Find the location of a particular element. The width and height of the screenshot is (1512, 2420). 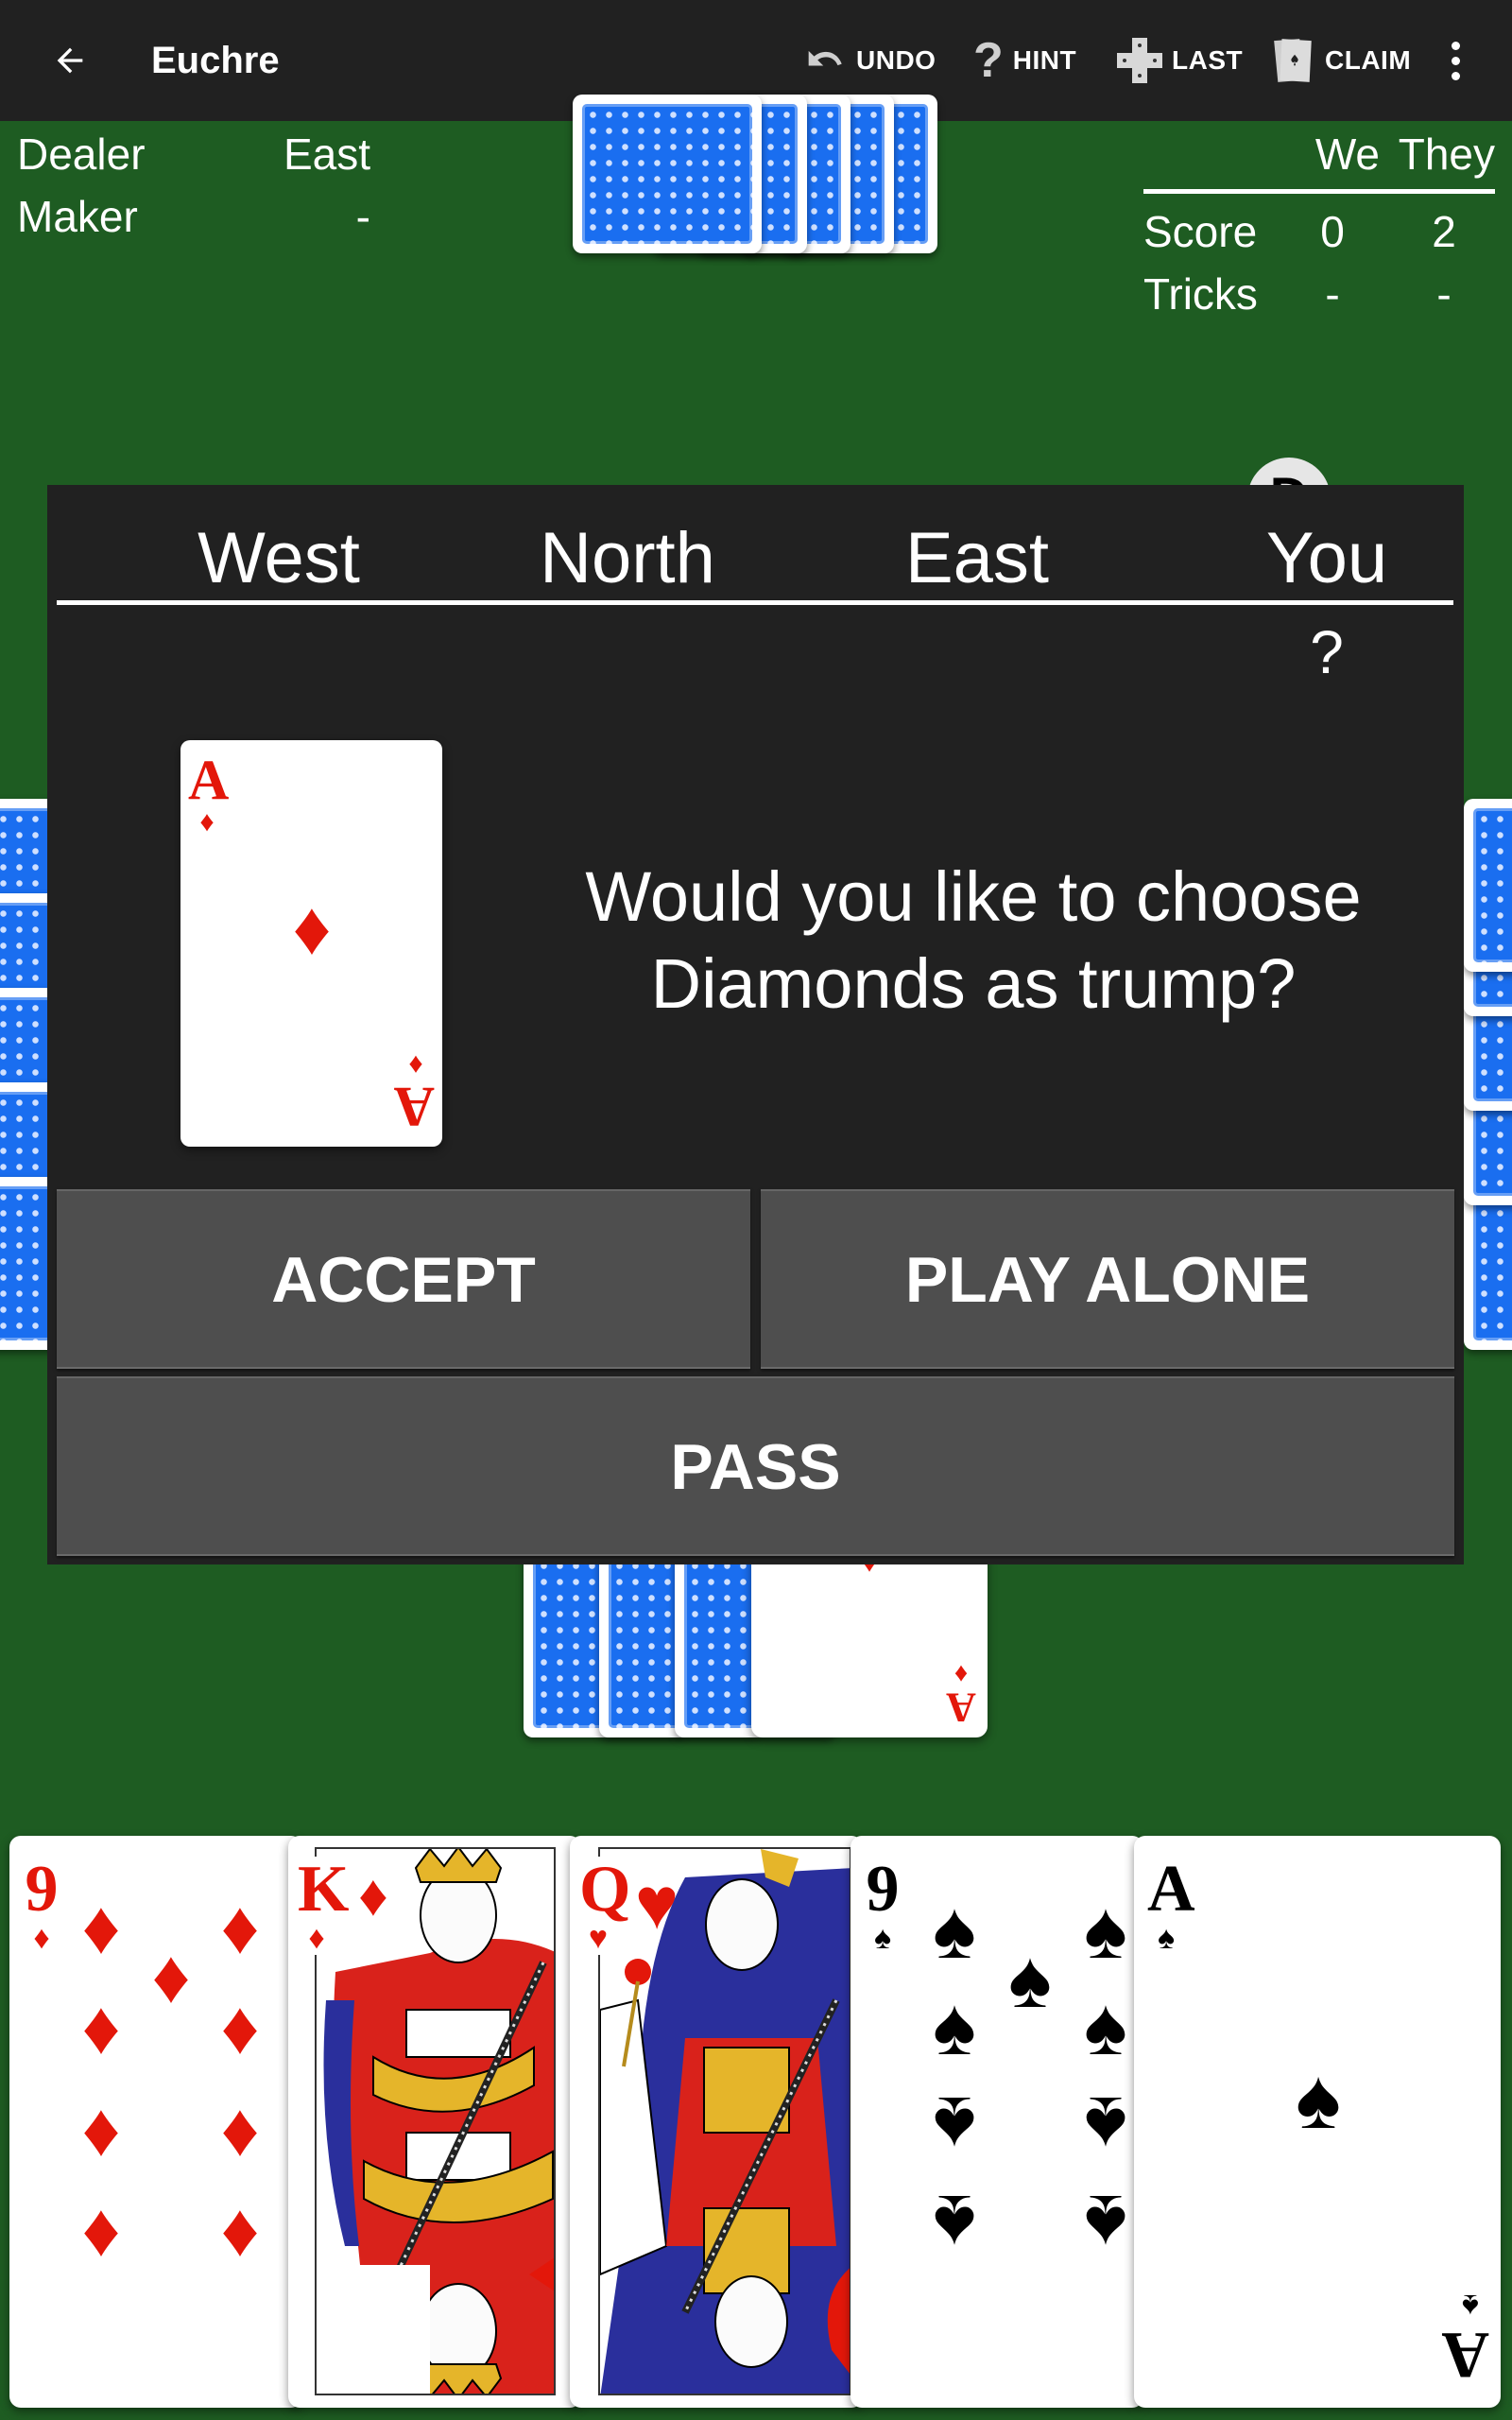

upcard-rank: A is located at coordinates (209, 780).